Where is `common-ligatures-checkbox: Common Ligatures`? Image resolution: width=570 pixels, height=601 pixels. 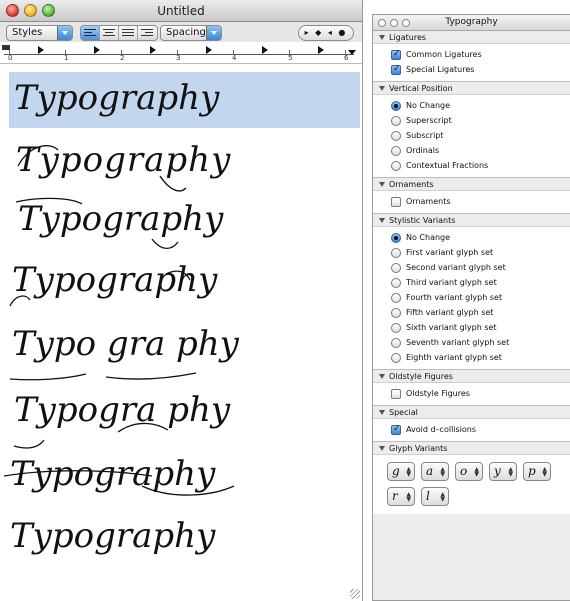 common-ligatures-checkbox: Common Ligatures is located at coordinates (471, 54).